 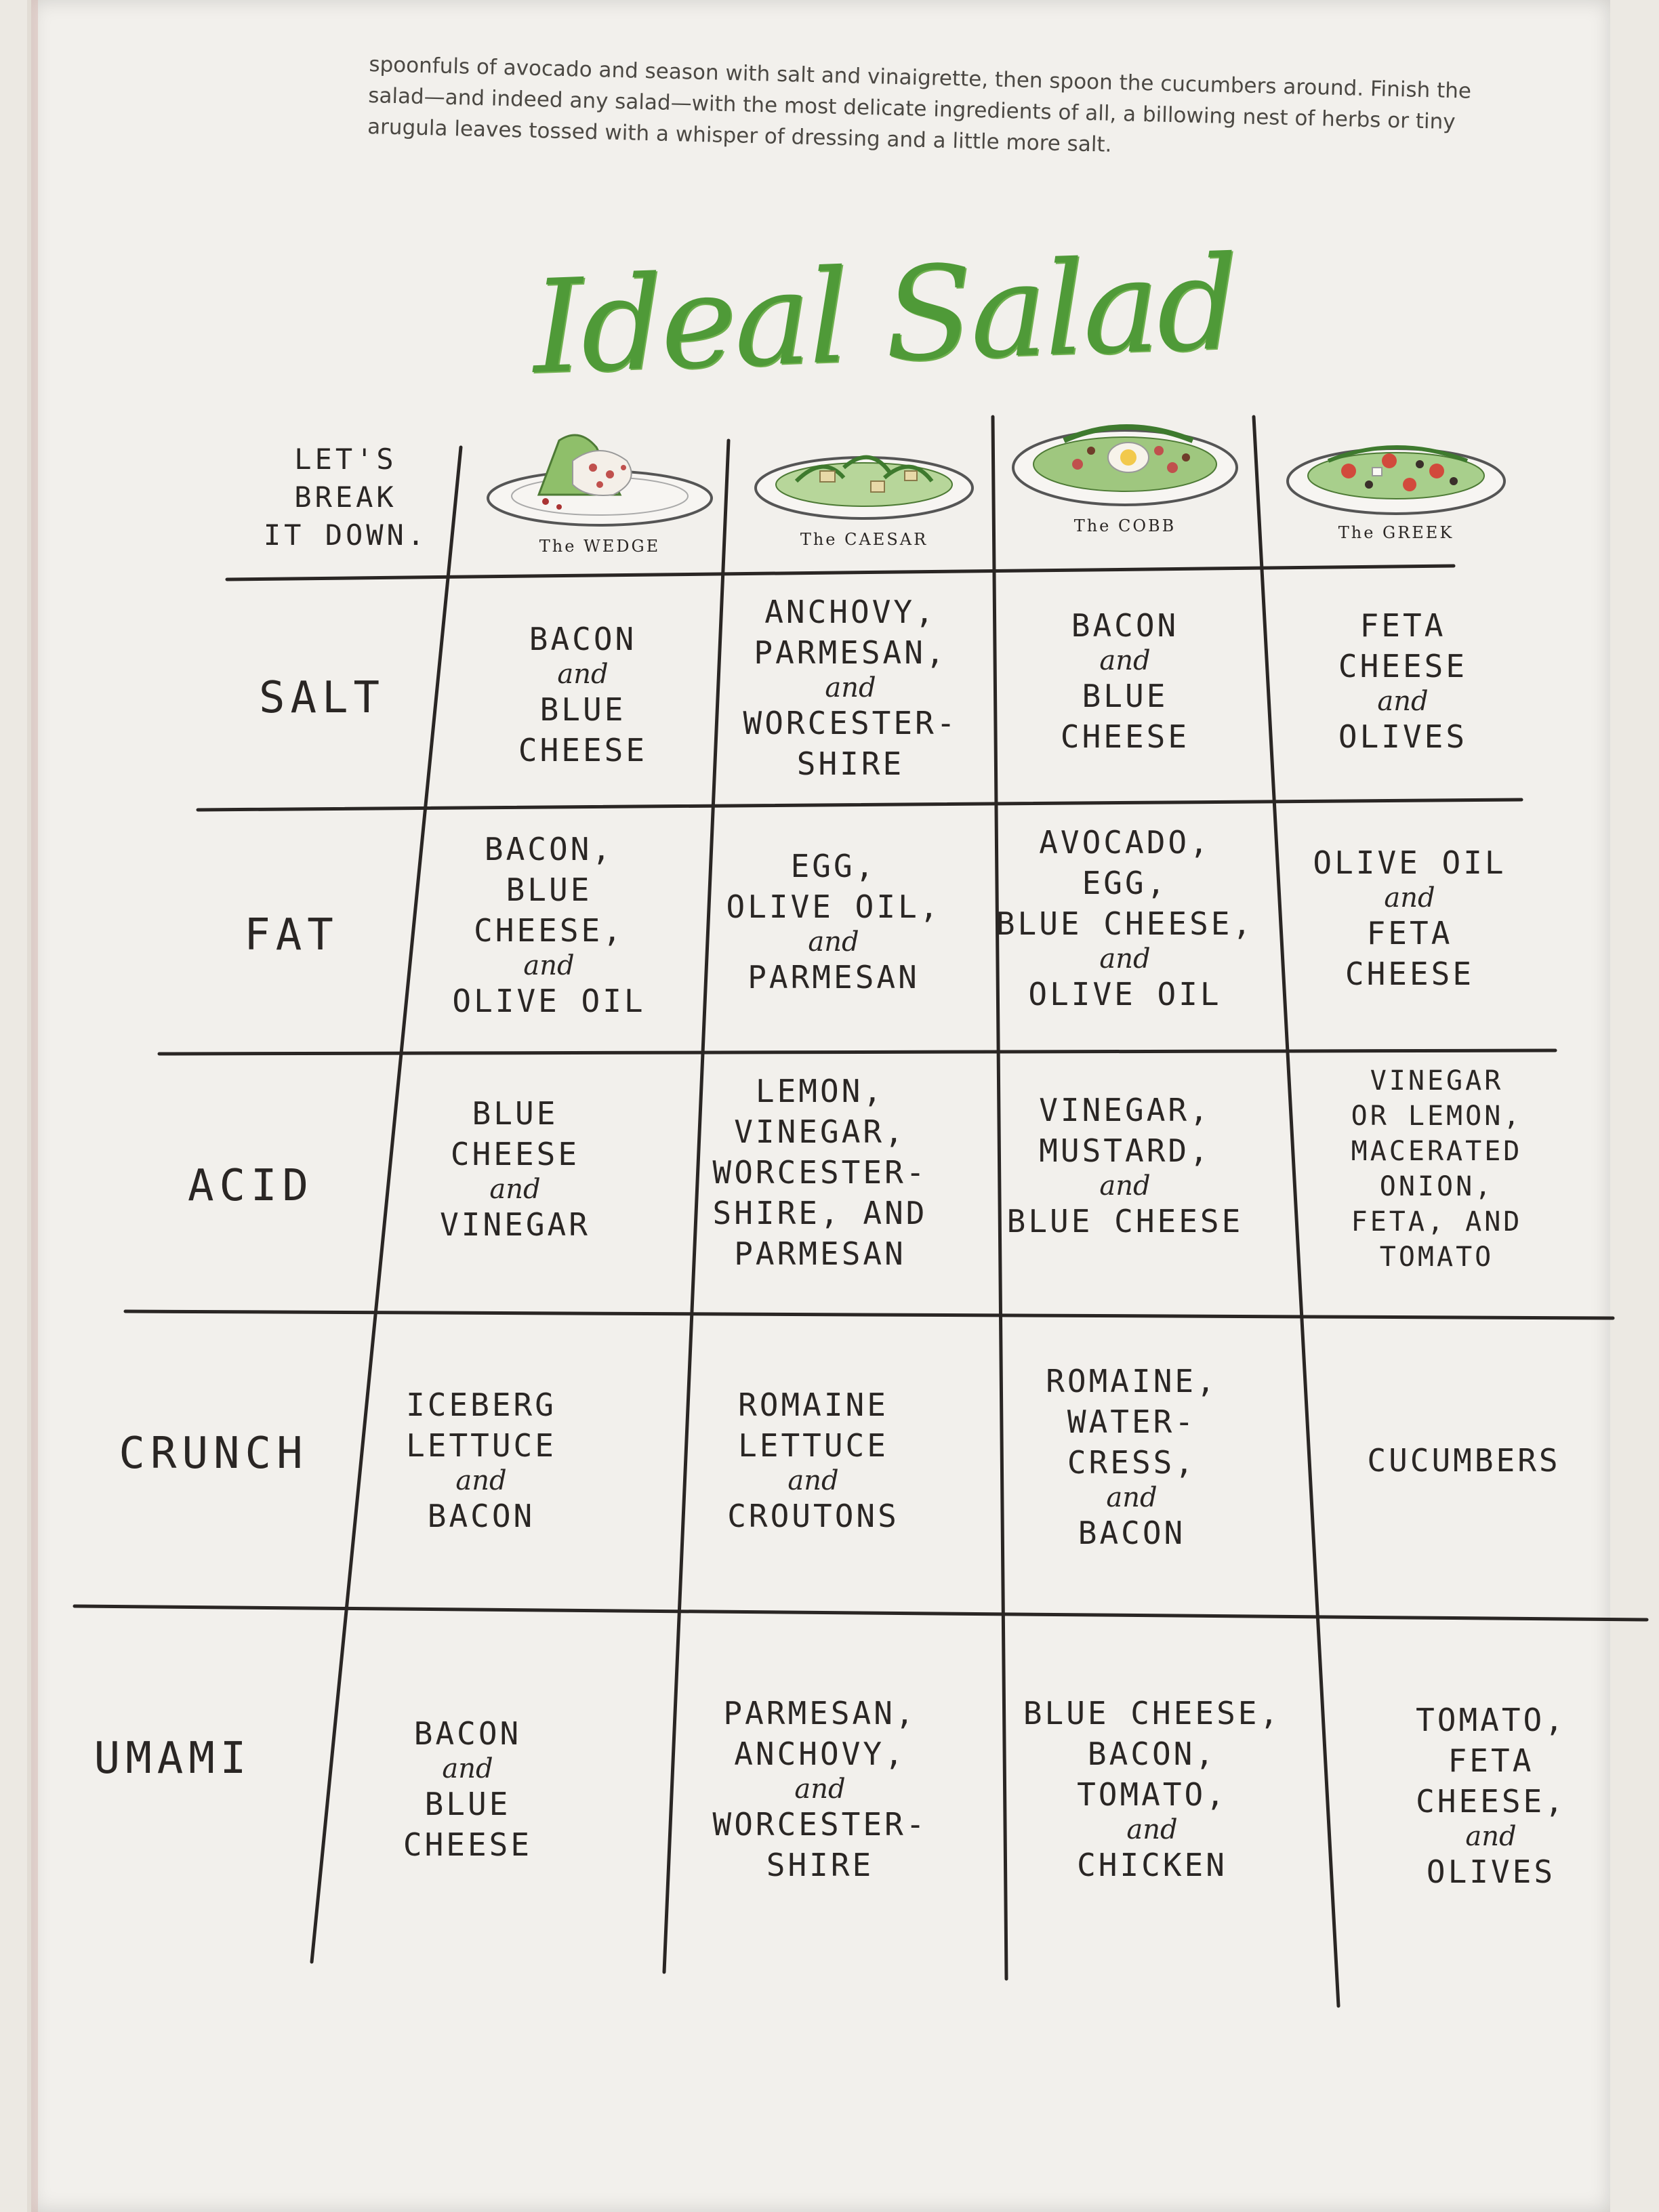 I want to click on row-label-umami: UMAMI, so click(x=173, y=1759).